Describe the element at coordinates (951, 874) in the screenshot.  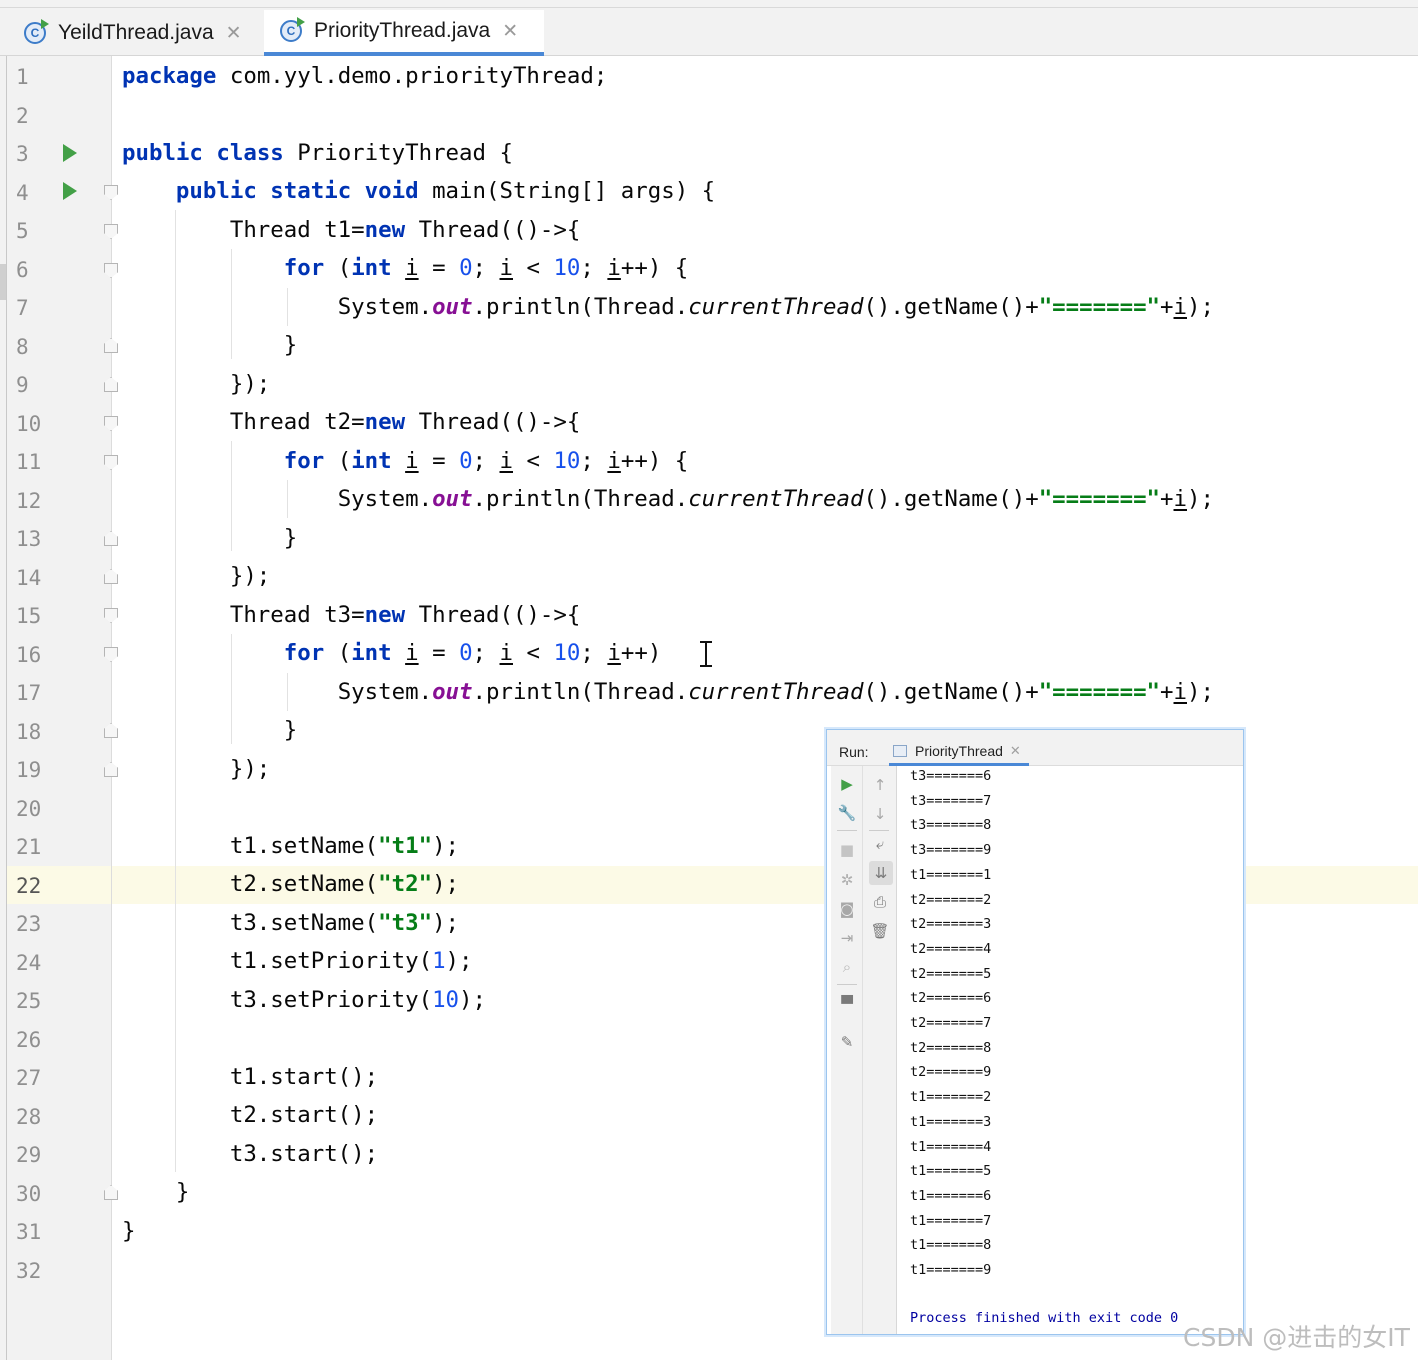
I see `console-line: t1=======1` at that location.